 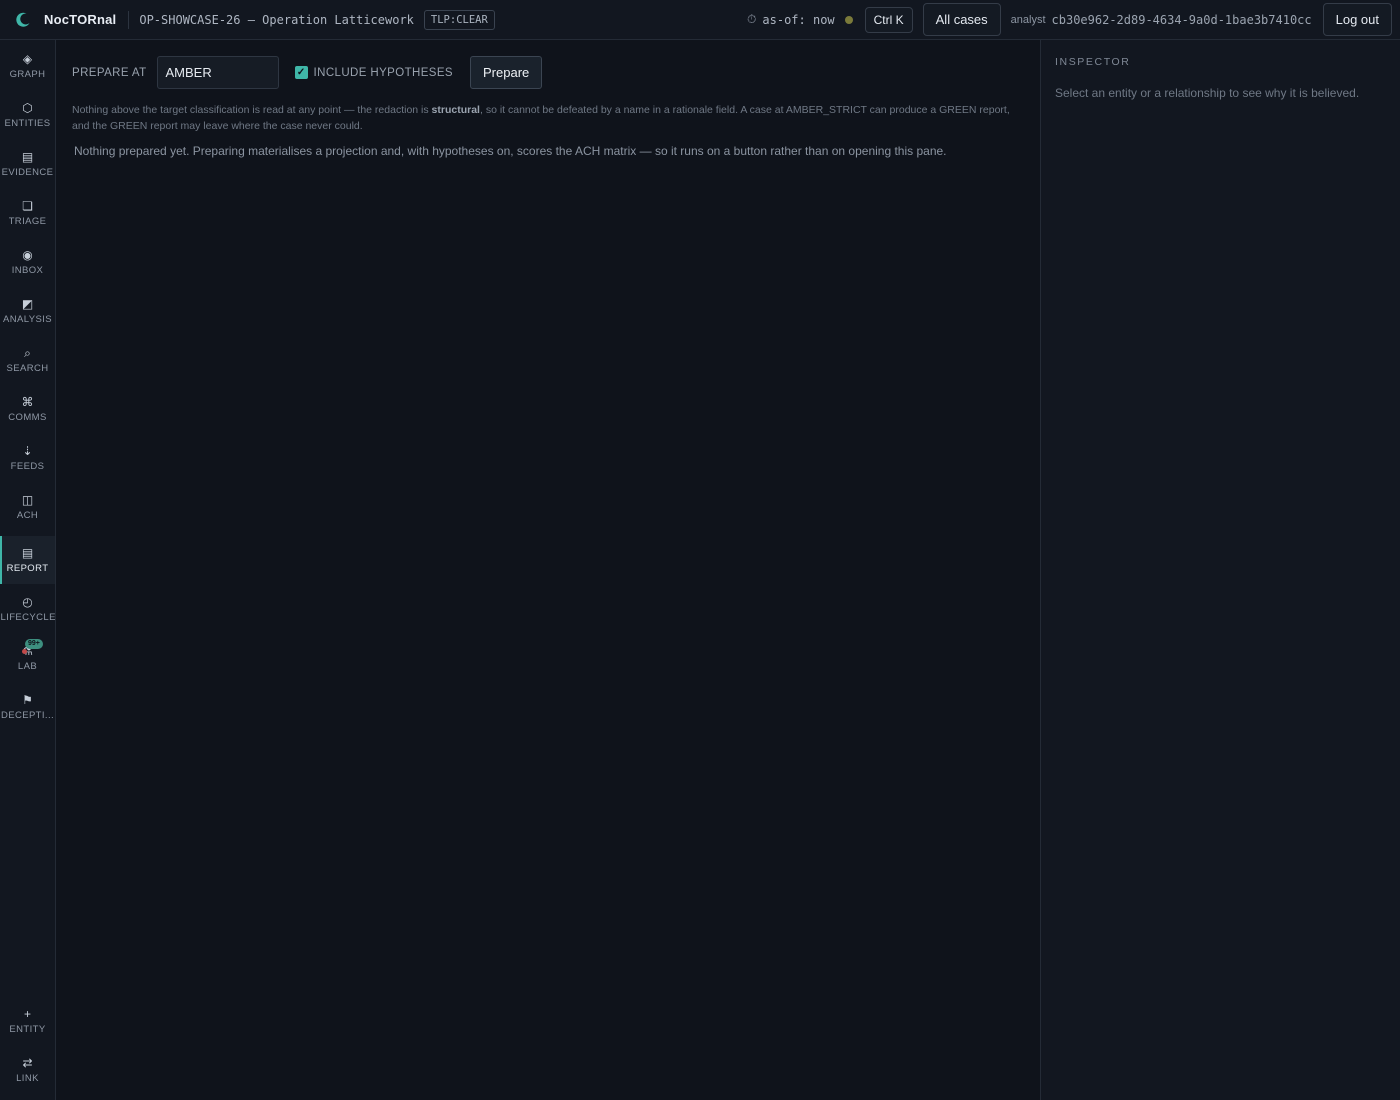 What do you see at coordinates (27, 658) in the screenshot?
I see `sidebar-item-lab: ⚗ 99+ LAB` at bounding box center [27, 658].